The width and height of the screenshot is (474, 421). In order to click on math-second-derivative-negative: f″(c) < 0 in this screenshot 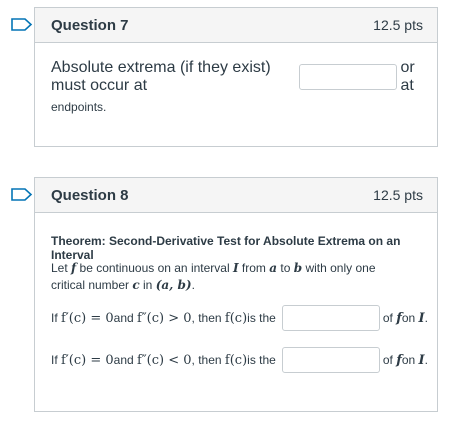, I will do `click(164, 360)`.